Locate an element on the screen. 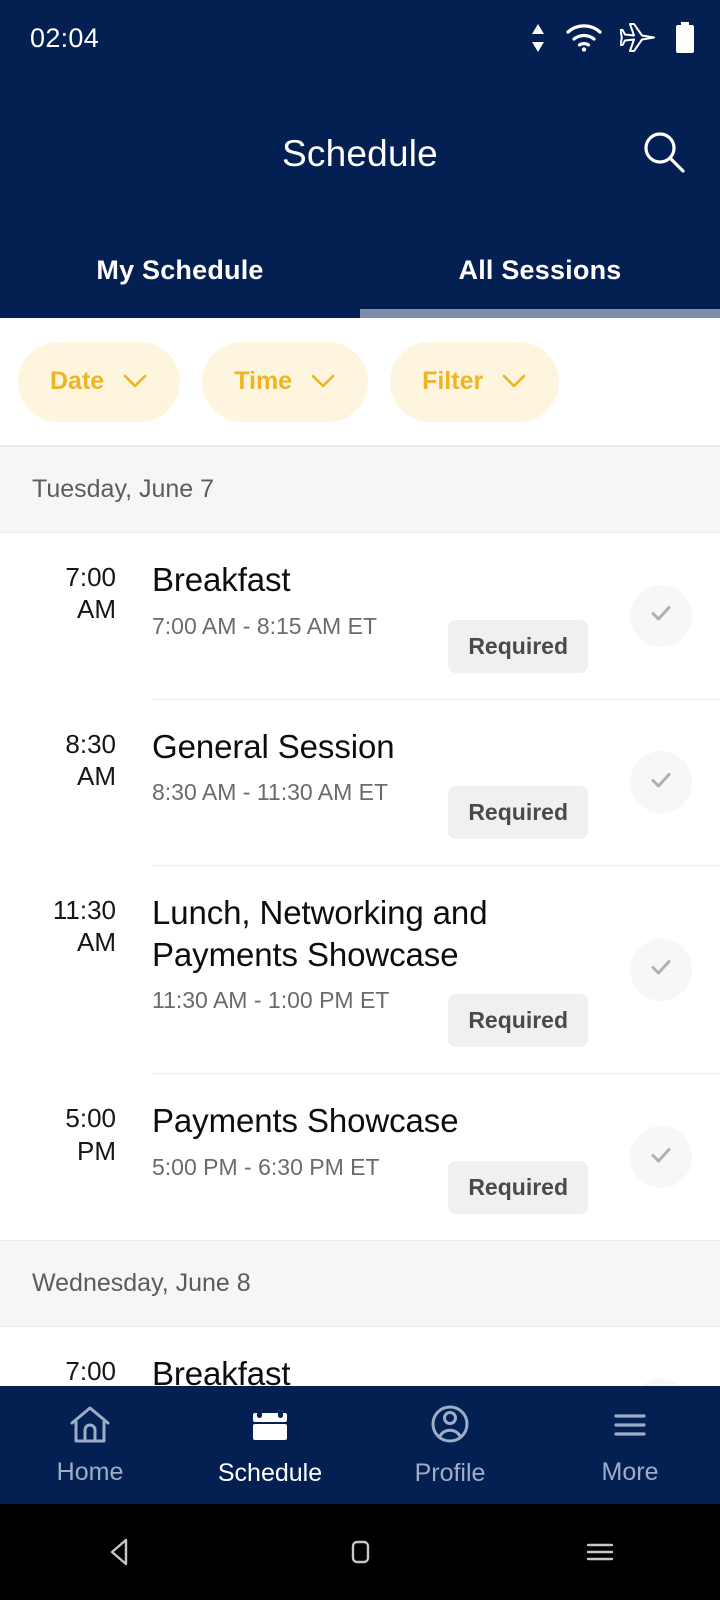 Image resolution: width=720 pixels, height=1600 pixels. tab-bar: My Schedule All Sessions is located at coordinates (360, 275).